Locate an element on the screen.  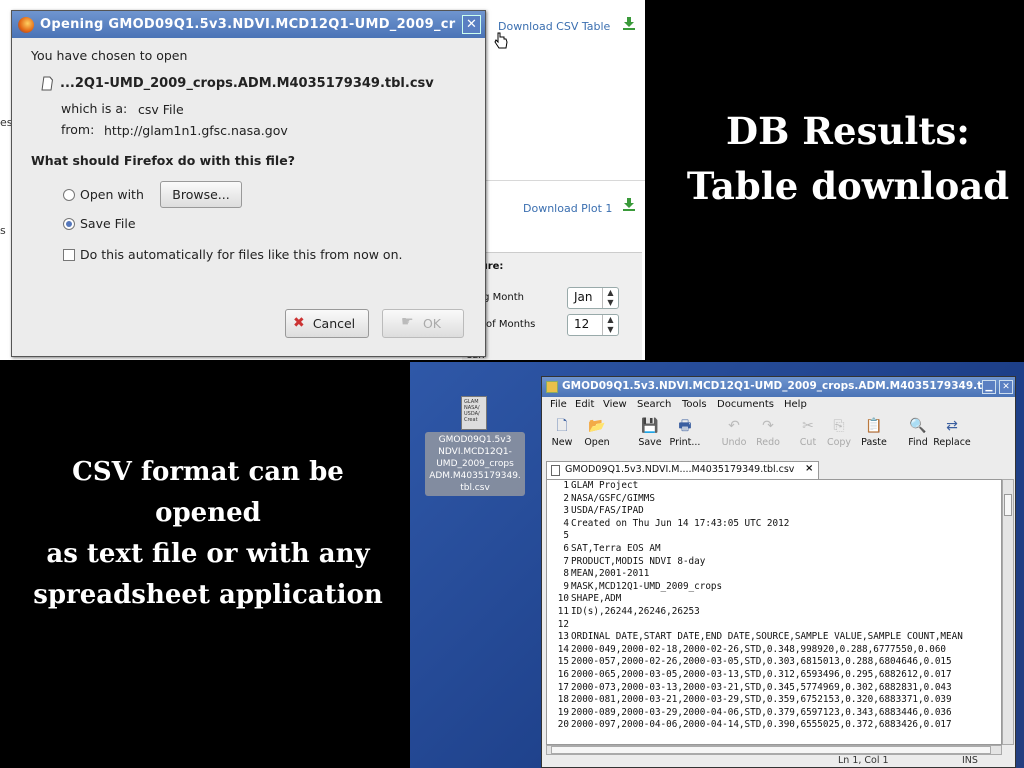
line-number: 8 is located at coordinates (566, 574).